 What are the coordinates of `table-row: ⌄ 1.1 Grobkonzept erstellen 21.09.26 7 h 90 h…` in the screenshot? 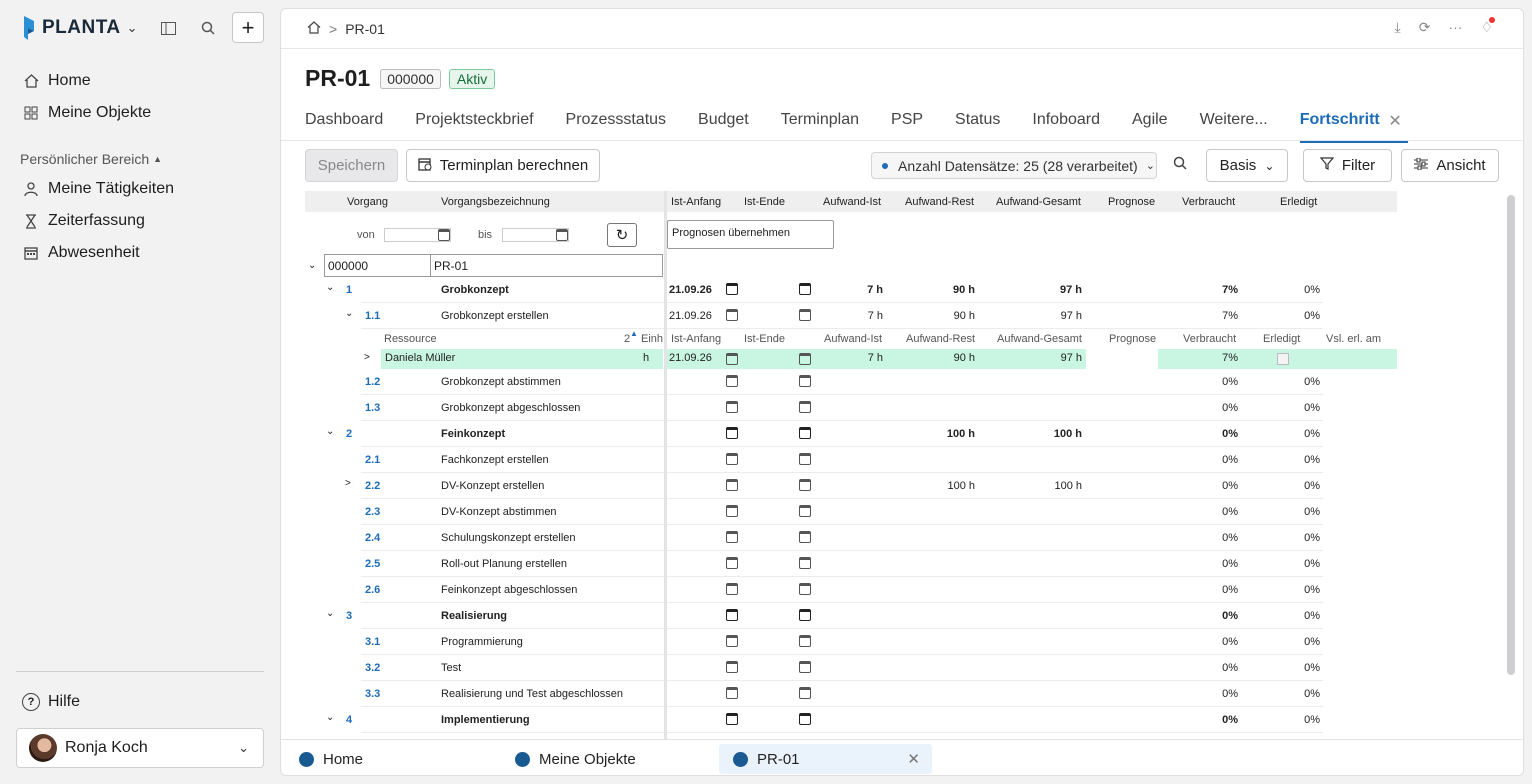 It's located at (851, 316).